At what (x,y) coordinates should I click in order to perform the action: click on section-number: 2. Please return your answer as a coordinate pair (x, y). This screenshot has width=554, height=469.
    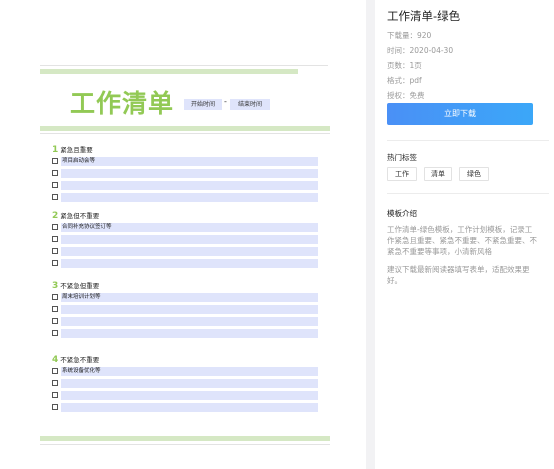
    Looking at the image, I should click on (55, 216).